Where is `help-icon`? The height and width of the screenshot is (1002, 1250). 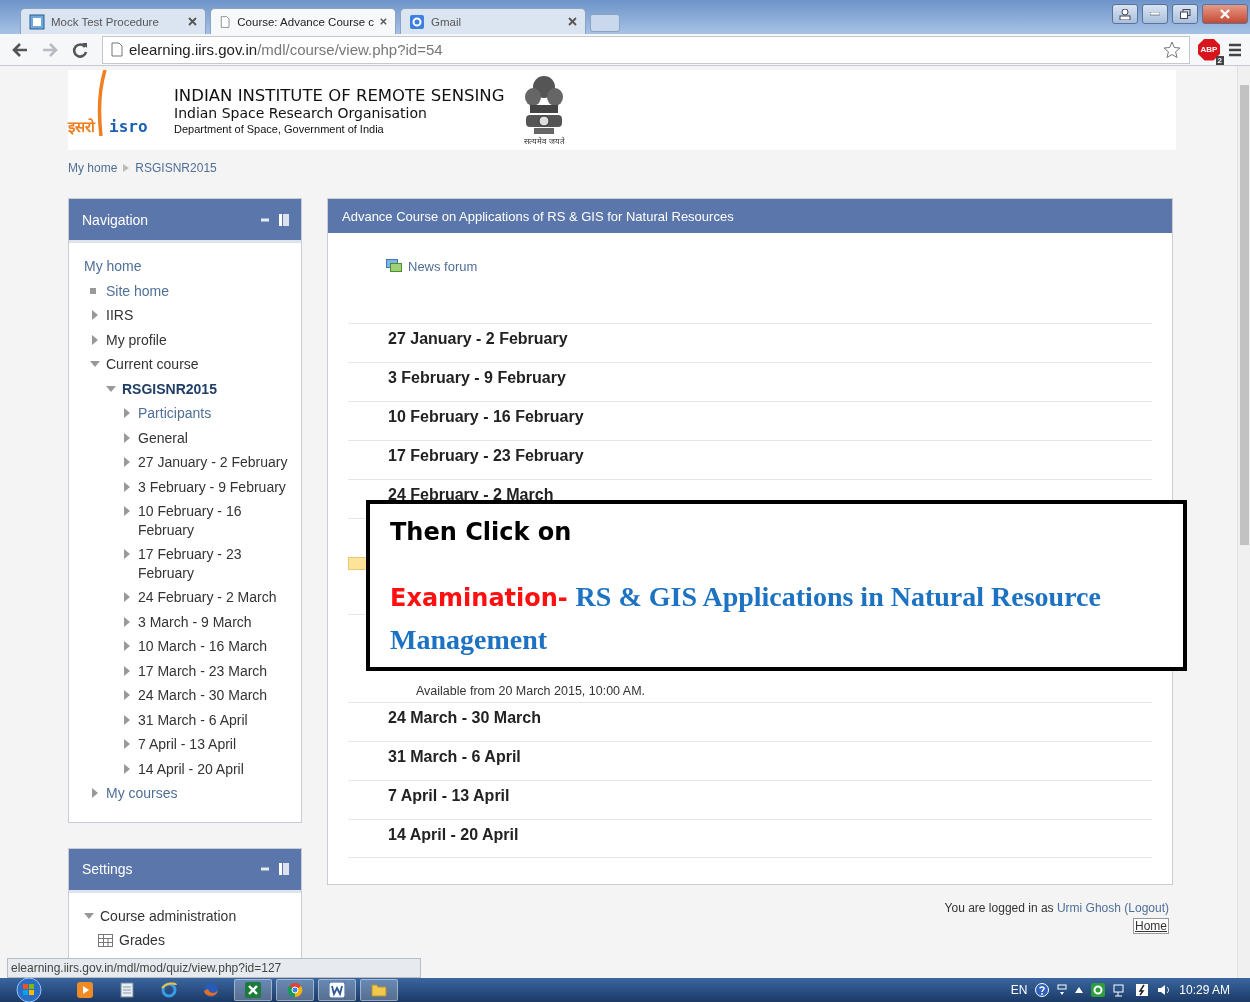
help-icon is located at coordinates (1042, 990).